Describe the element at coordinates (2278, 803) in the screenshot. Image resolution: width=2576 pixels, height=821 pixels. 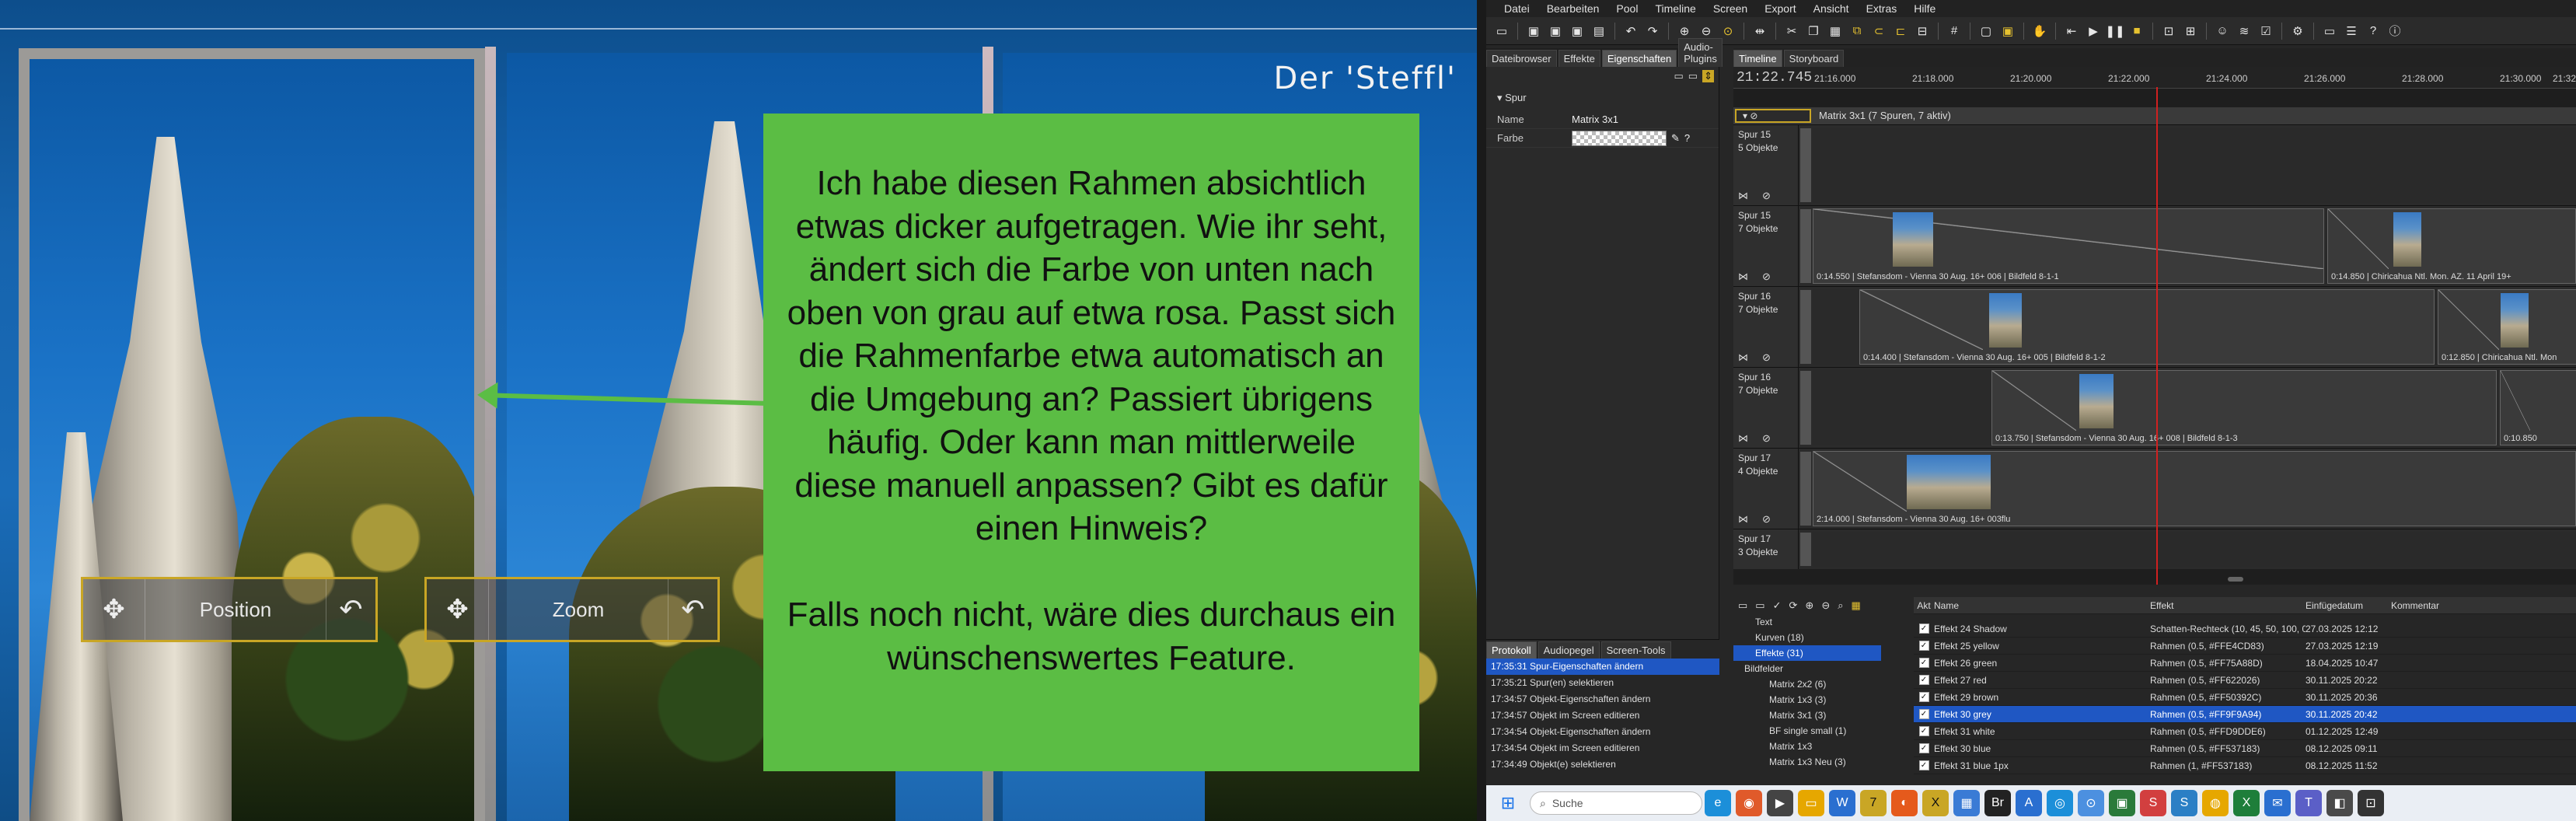
I see `app-icon: ✉` at that location.